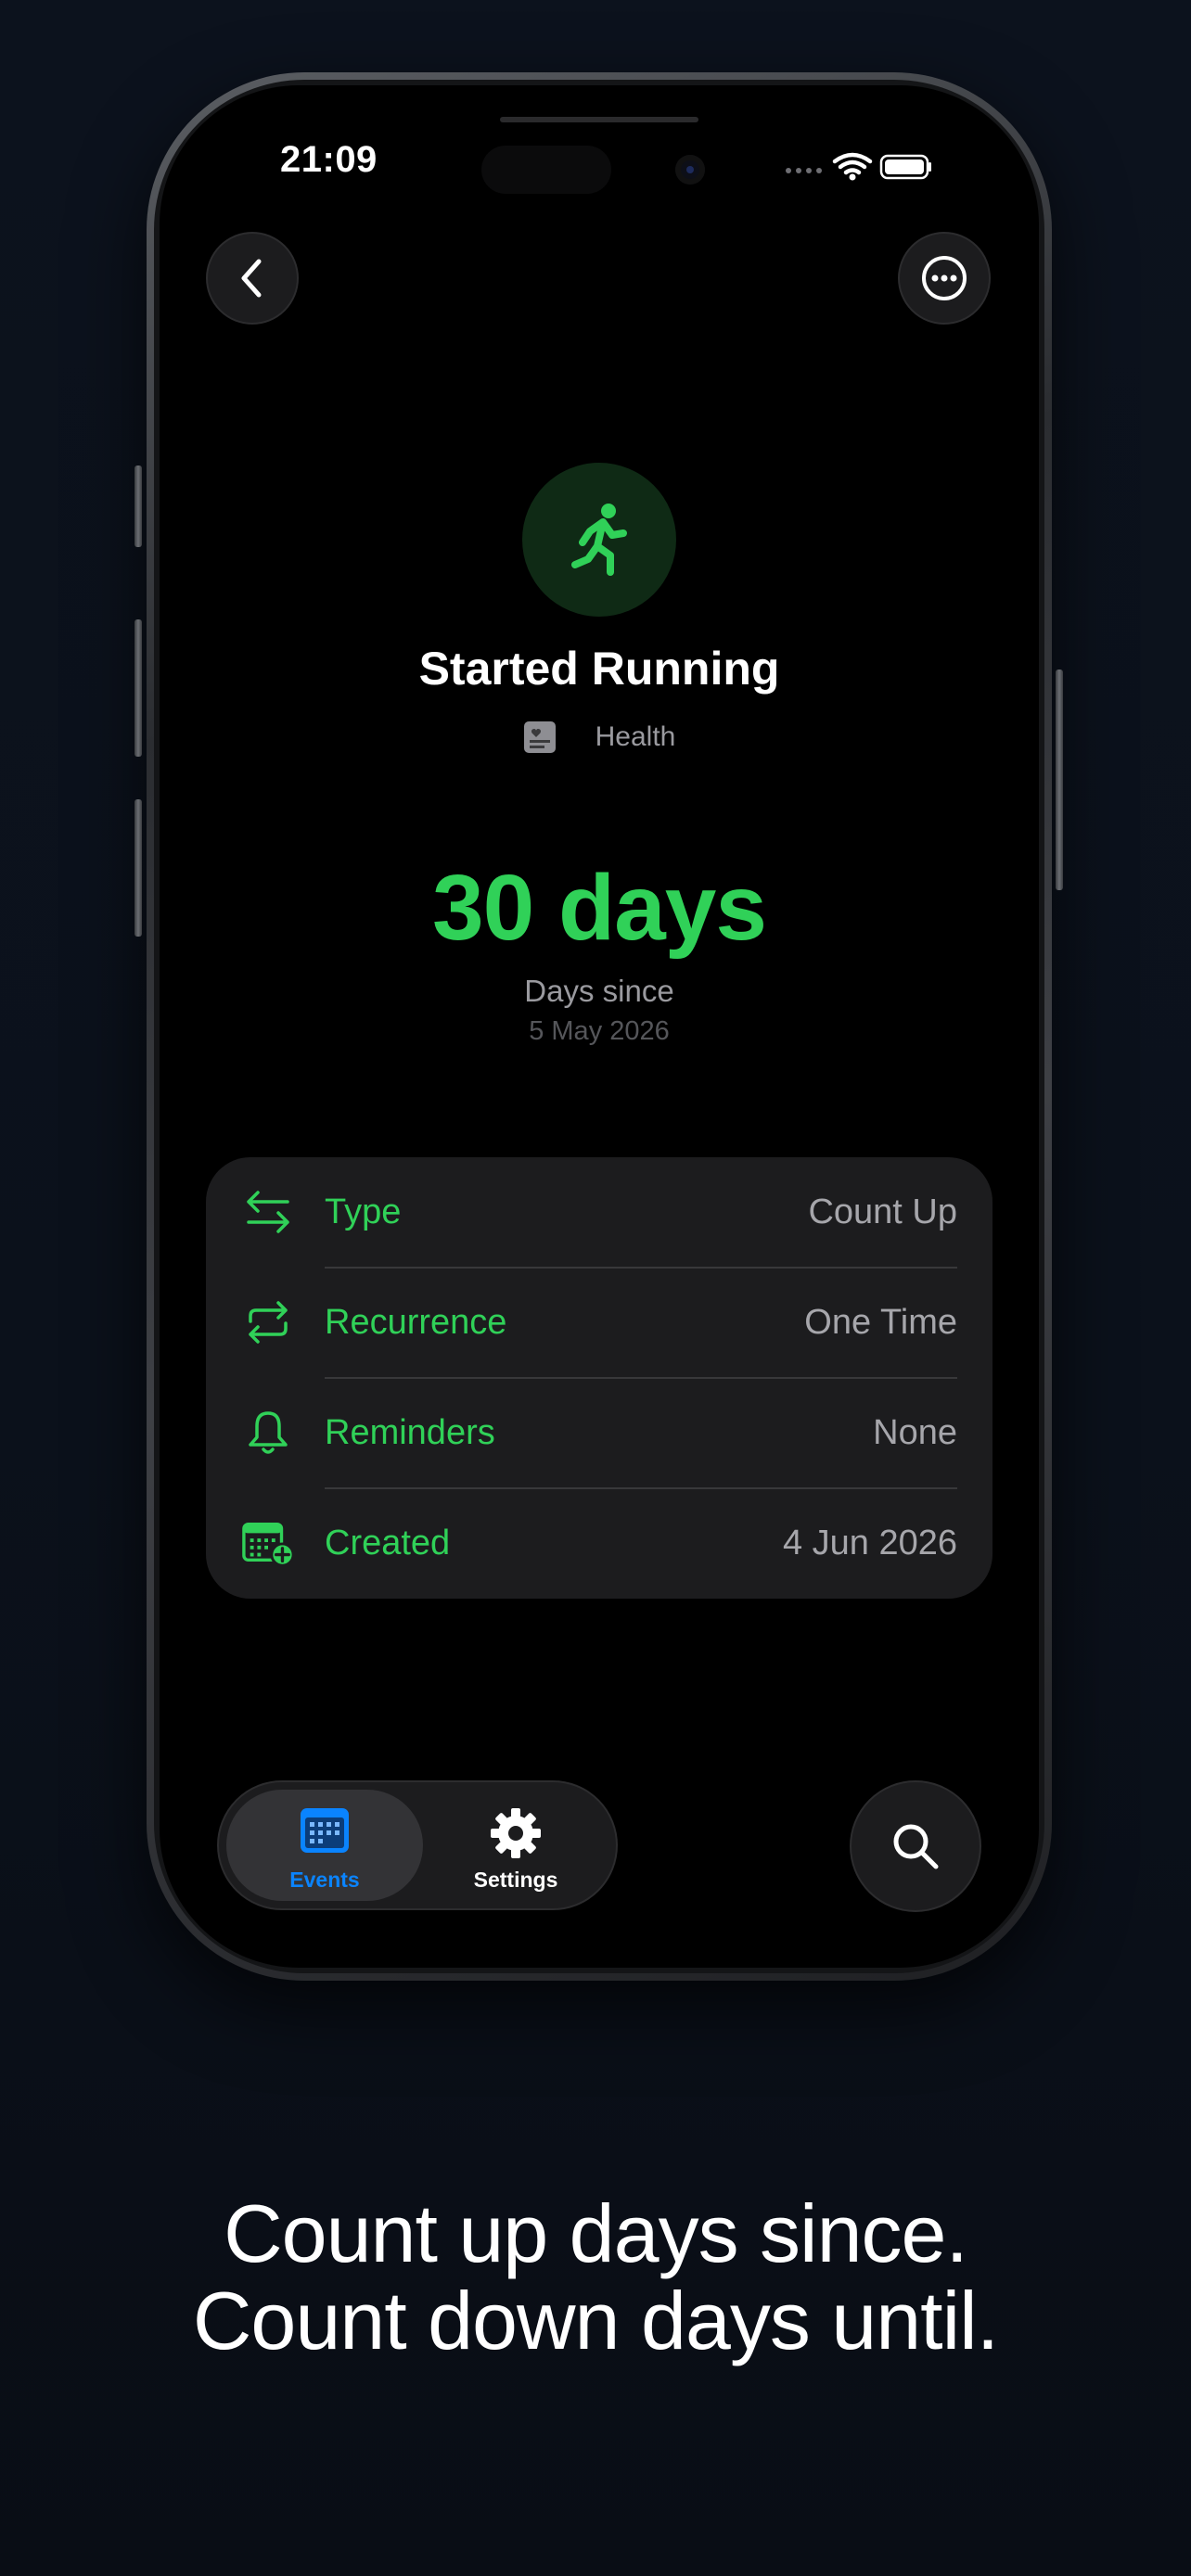 The image size is (1191, 2576). I want to click on battery-icon, so click(905, 167).